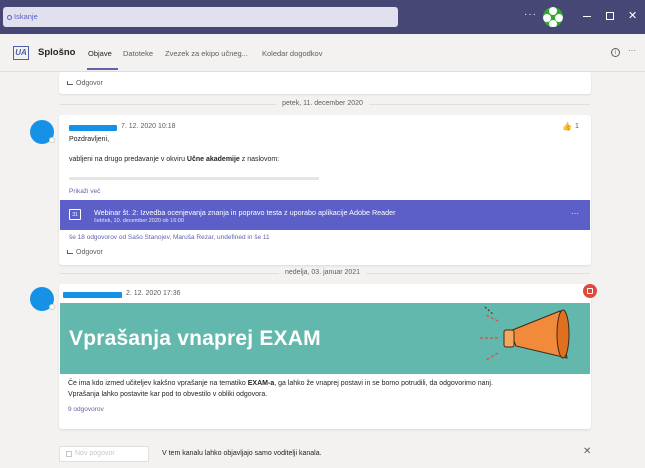 This screenshot has width=645, height=468. Describe the element at coordinates (102, 69) in the screenshot. I see `active-tab-indicator` at that location.